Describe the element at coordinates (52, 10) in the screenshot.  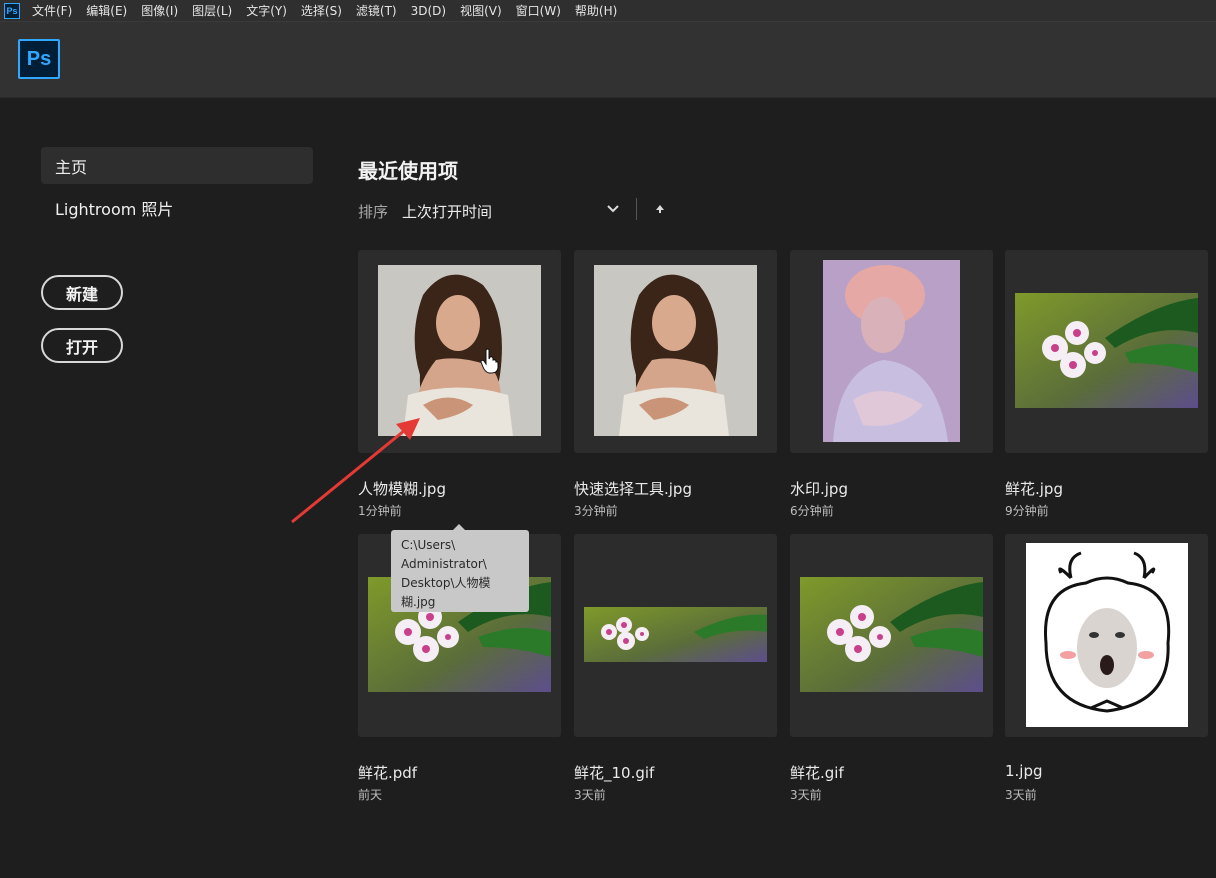
I see `menu-file: 文件(F)` at that location.